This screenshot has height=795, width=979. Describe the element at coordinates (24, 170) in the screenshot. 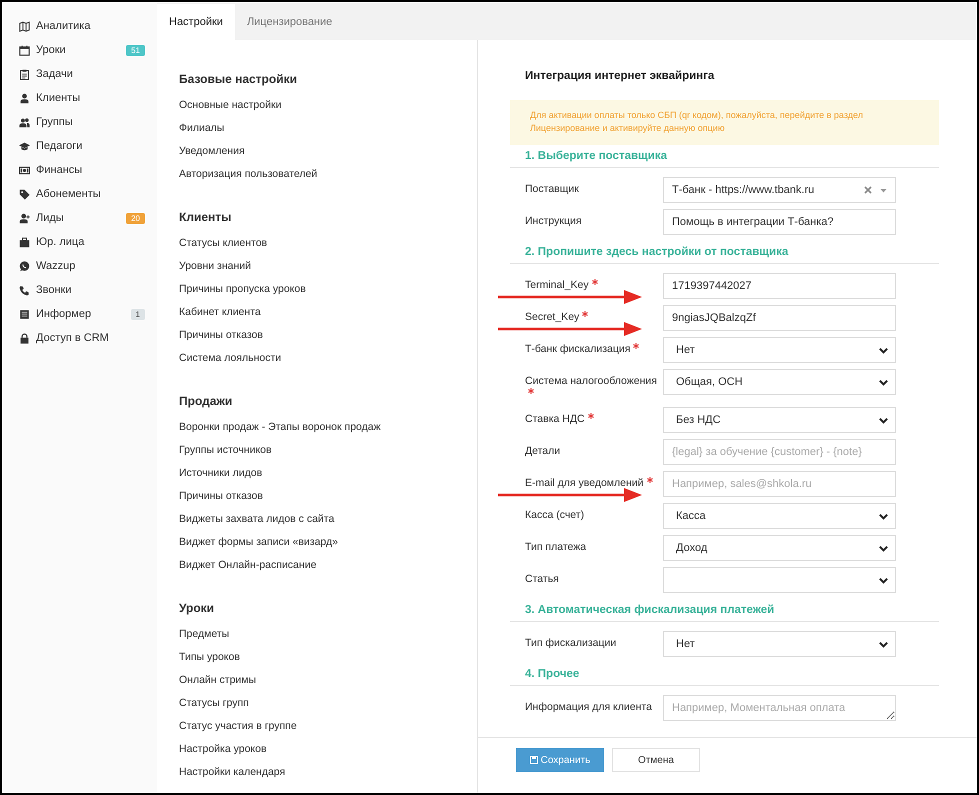

I see `banknote-icon` at that location.